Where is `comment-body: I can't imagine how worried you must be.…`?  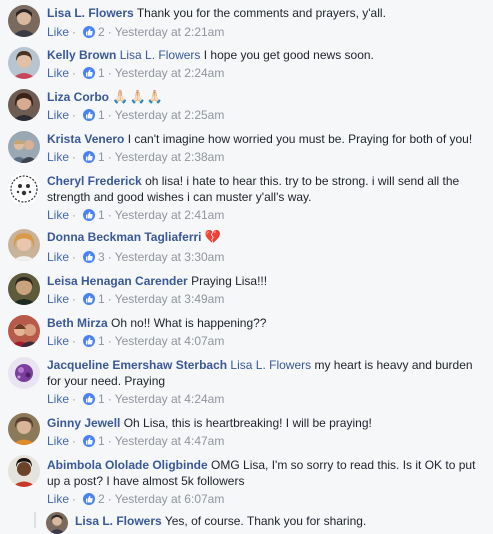 comment-body: I can't imagine how worried you must be.… is located at coordinates (300, 139).